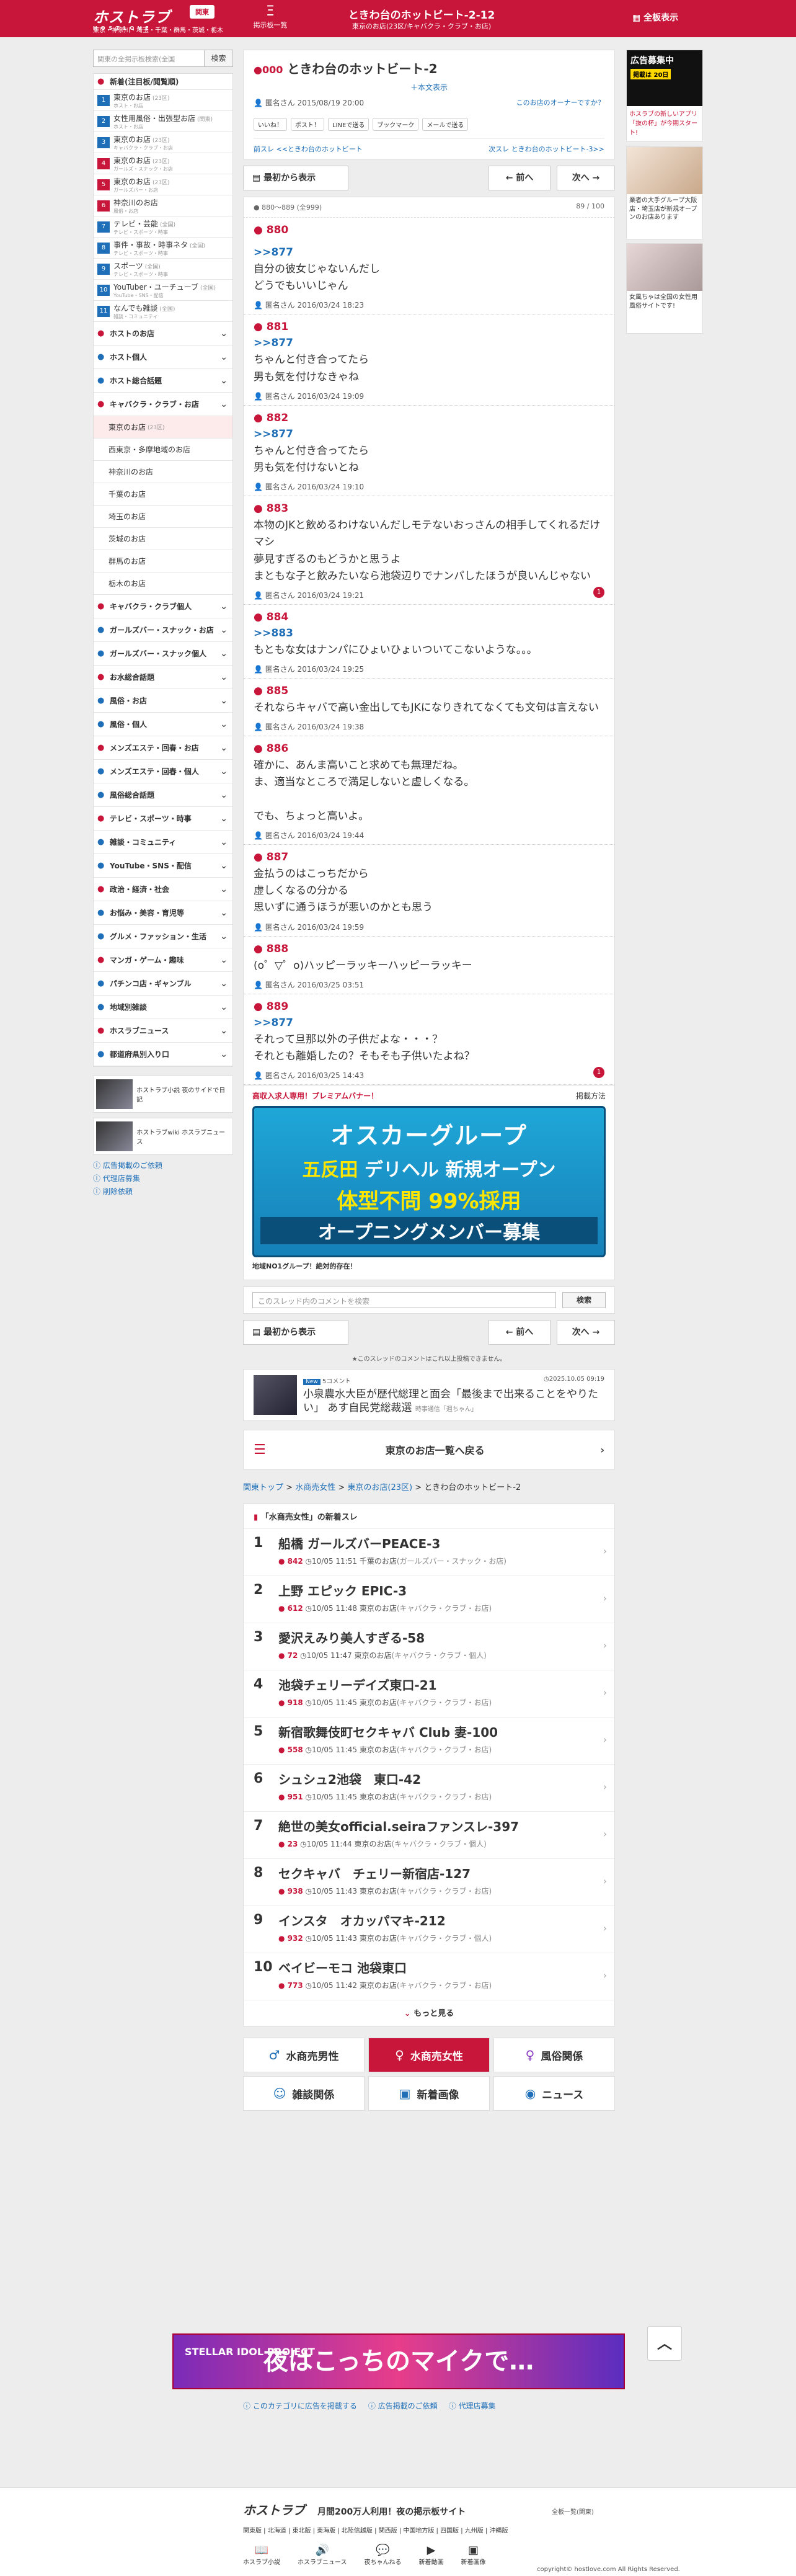 This screenshot has height=2576, width=796. Describe the element at coordinates (163, 913) in the screenshot. I see `sidebar-category: ● お悩み・美容・育児等 ⌄` at that location.